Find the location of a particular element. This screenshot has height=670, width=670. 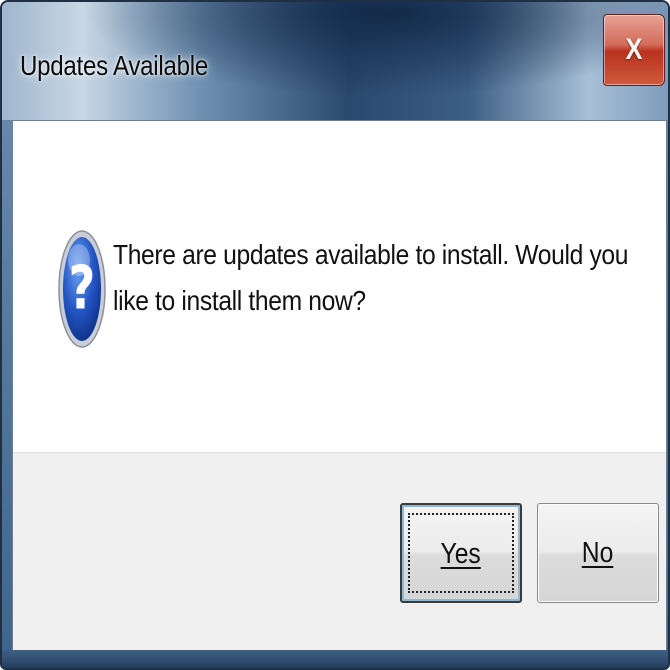

window-bottom-frame is located at coordinates (335, 659).